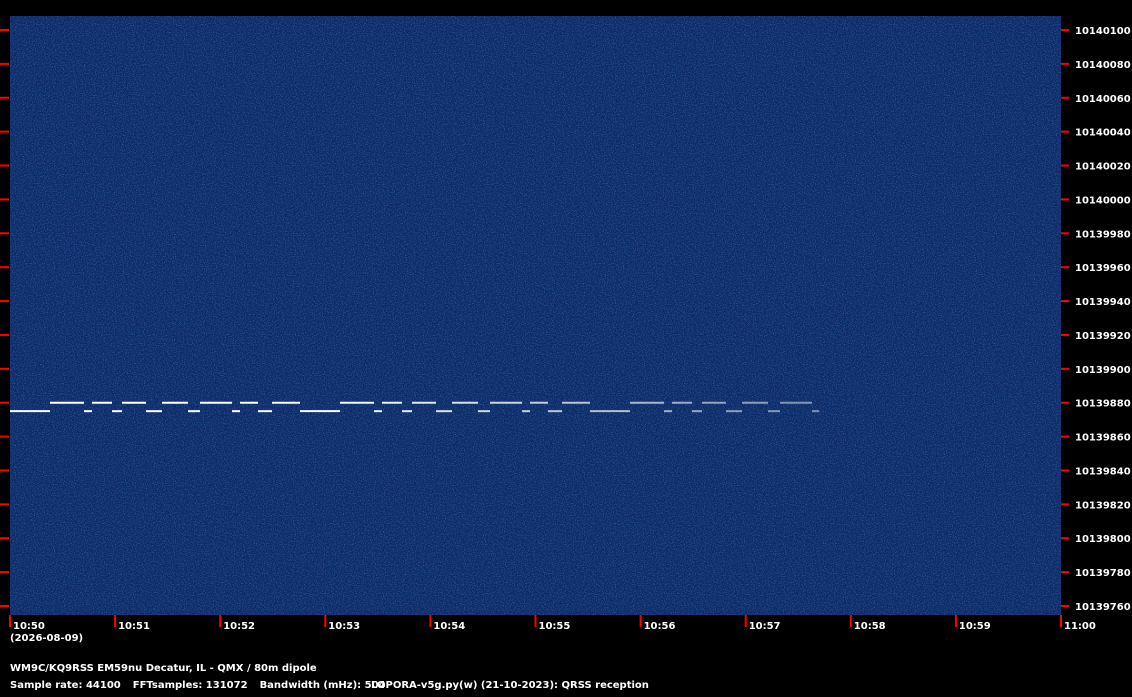 Image resolution: width=1132 pixels, height=697 pixels. Describe the element at coordinates (239, 626) in the screenshot. I see `x-tick-label: 10:52` at that location.